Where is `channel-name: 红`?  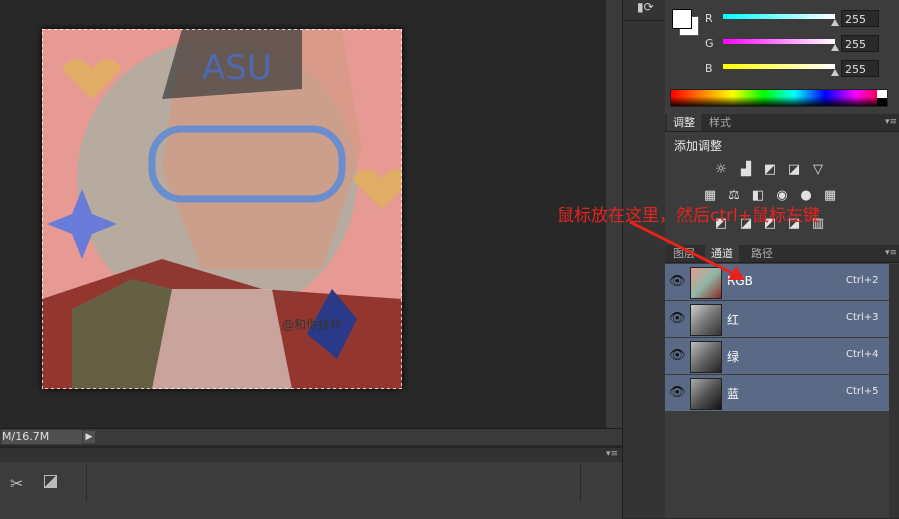 channel-name: 红 is located at coordinates (733, 320).